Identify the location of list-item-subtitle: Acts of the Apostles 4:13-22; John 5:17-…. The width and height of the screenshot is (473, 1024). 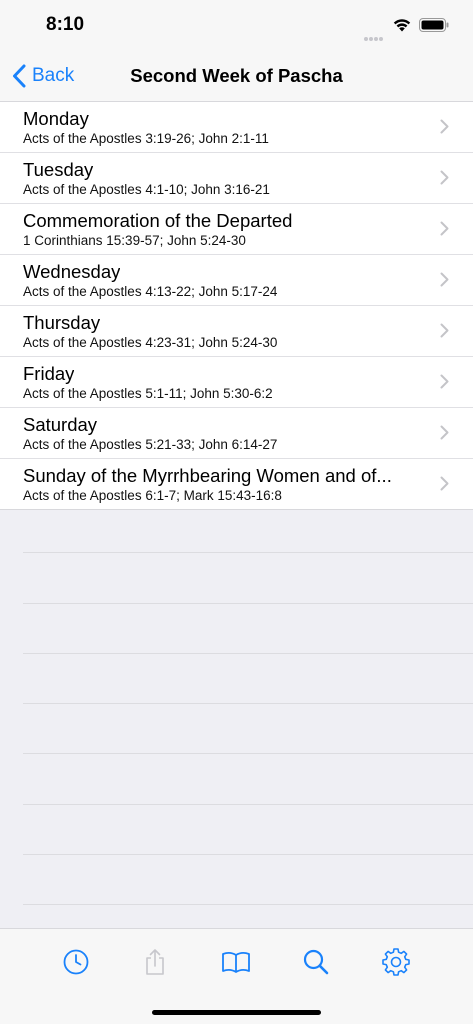
(150, 291).